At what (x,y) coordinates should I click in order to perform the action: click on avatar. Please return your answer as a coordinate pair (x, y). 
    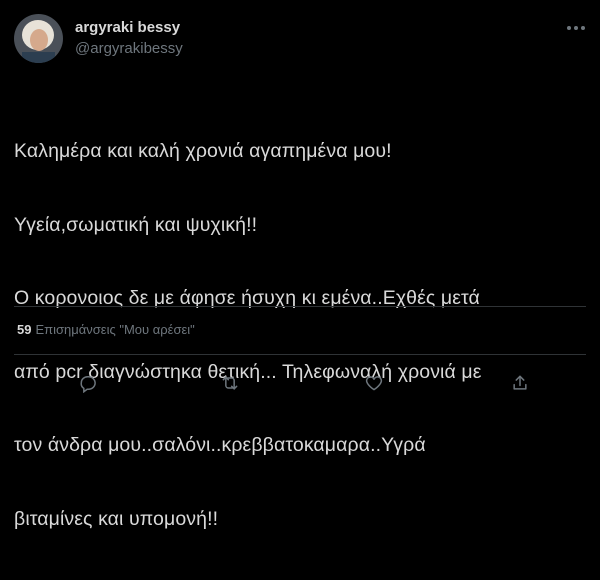
    Looking at the image, I should click on (38, 38).